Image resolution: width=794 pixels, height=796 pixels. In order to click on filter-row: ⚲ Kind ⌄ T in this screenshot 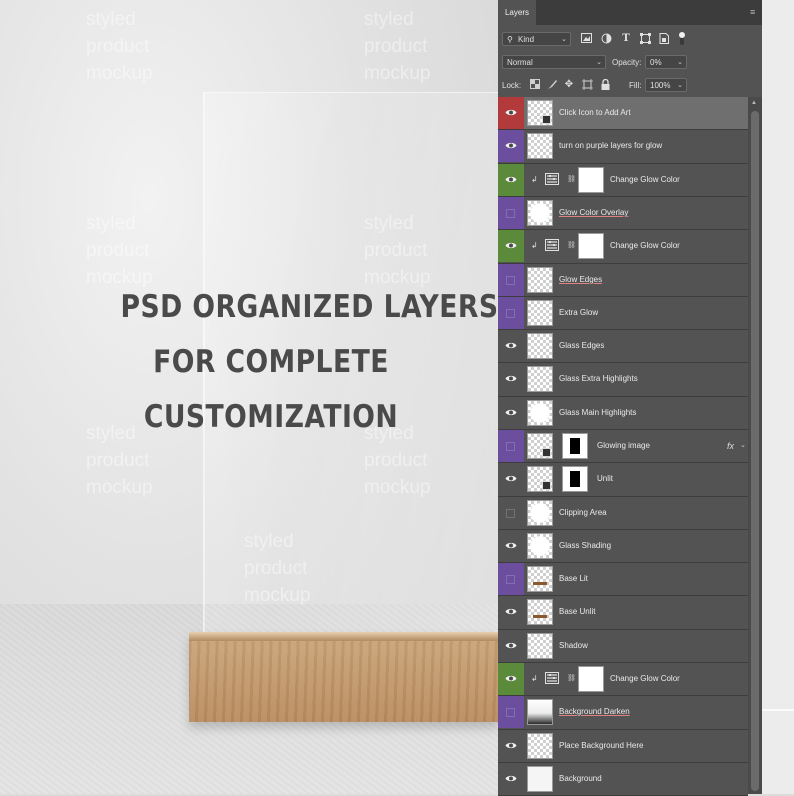, I will do `click(630, 40)`.